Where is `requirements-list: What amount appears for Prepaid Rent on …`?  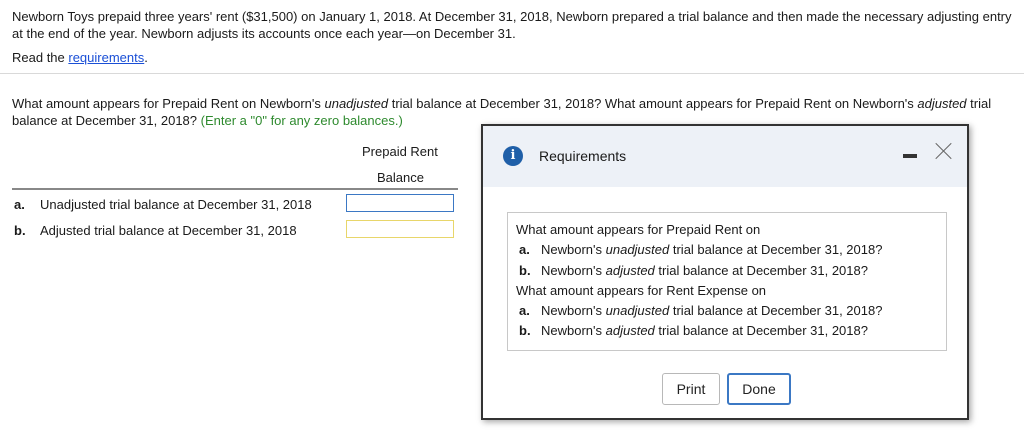 requirements-list: What amount appears for Prepaid Rent on … is located at coordinates (727, 281).